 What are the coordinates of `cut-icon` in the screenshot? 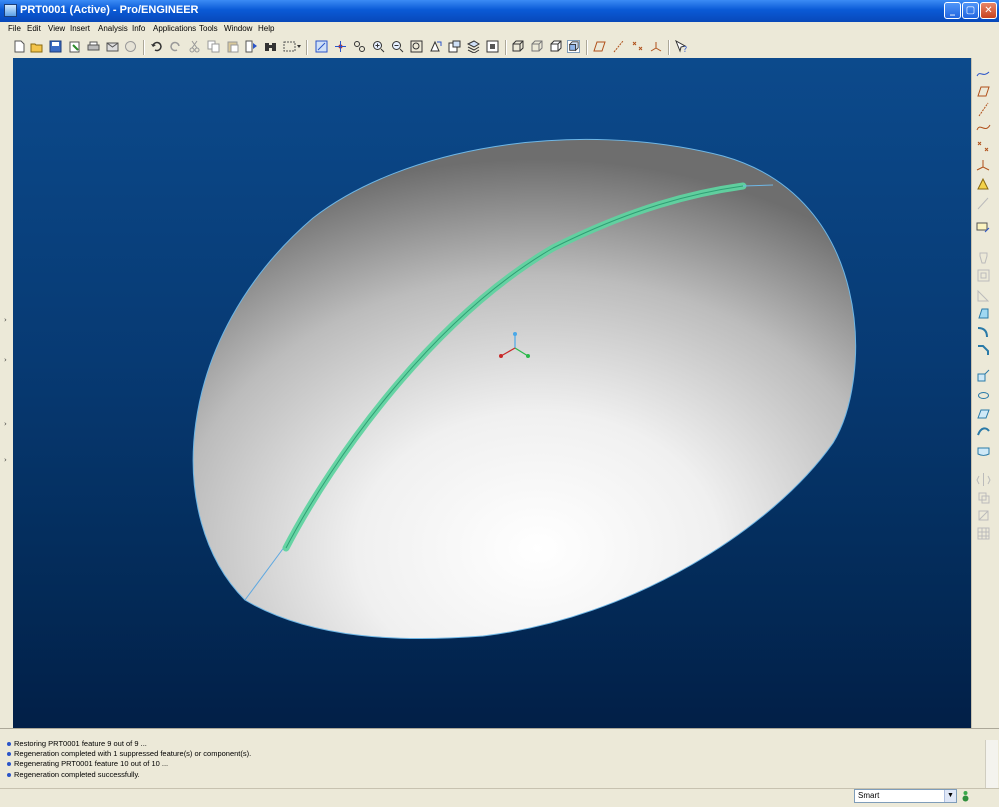 It's located at (194, 46).